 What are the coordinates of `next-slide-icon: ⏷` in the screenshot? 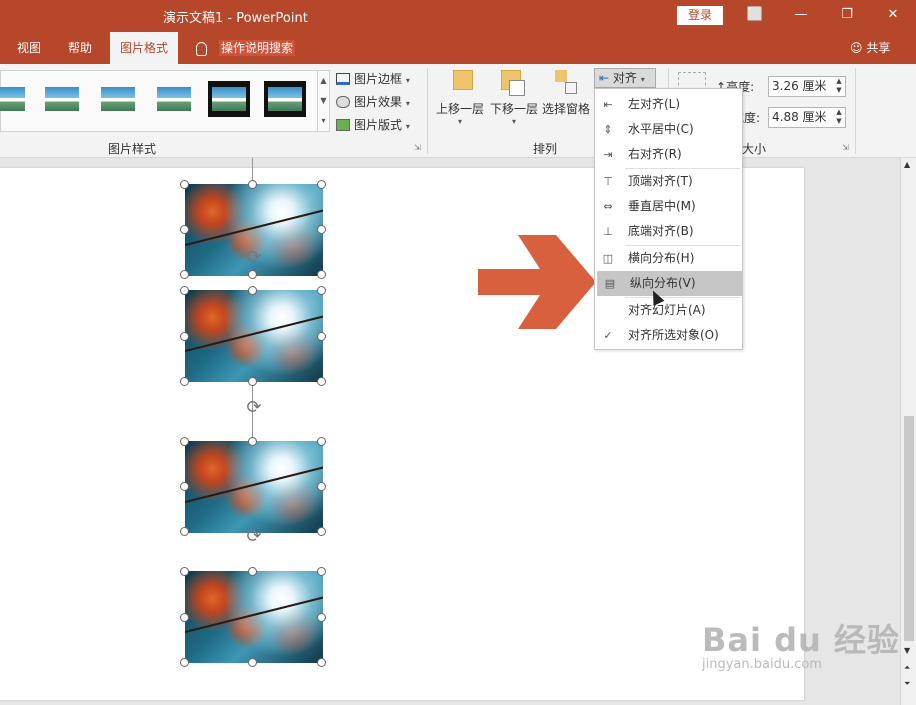 It's located at (907, 684).